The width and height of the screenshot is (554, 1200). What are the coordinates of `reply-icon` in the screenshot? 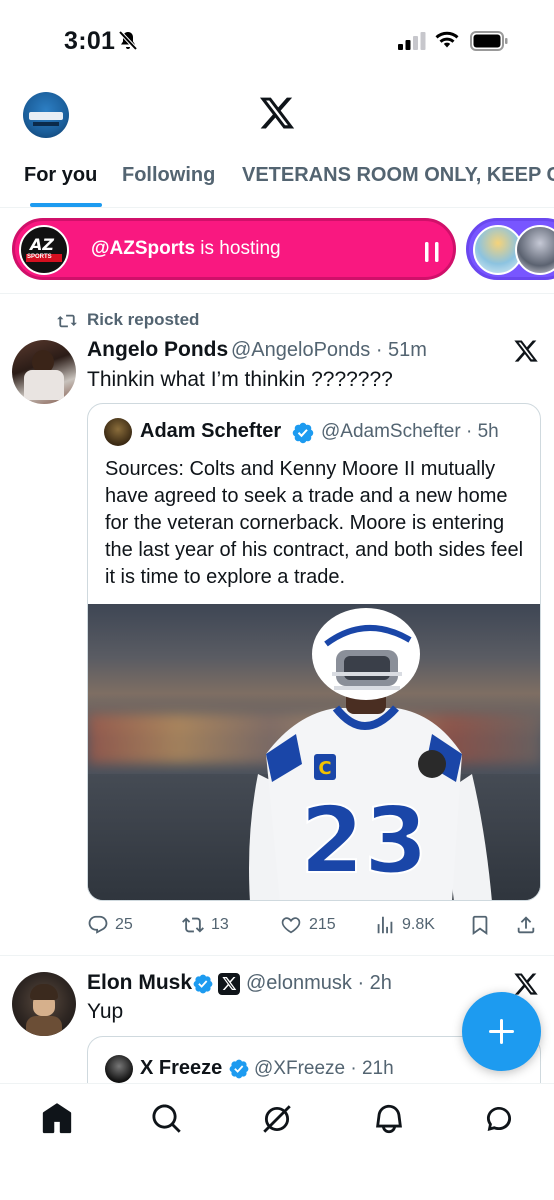 It's located at (98, 924).